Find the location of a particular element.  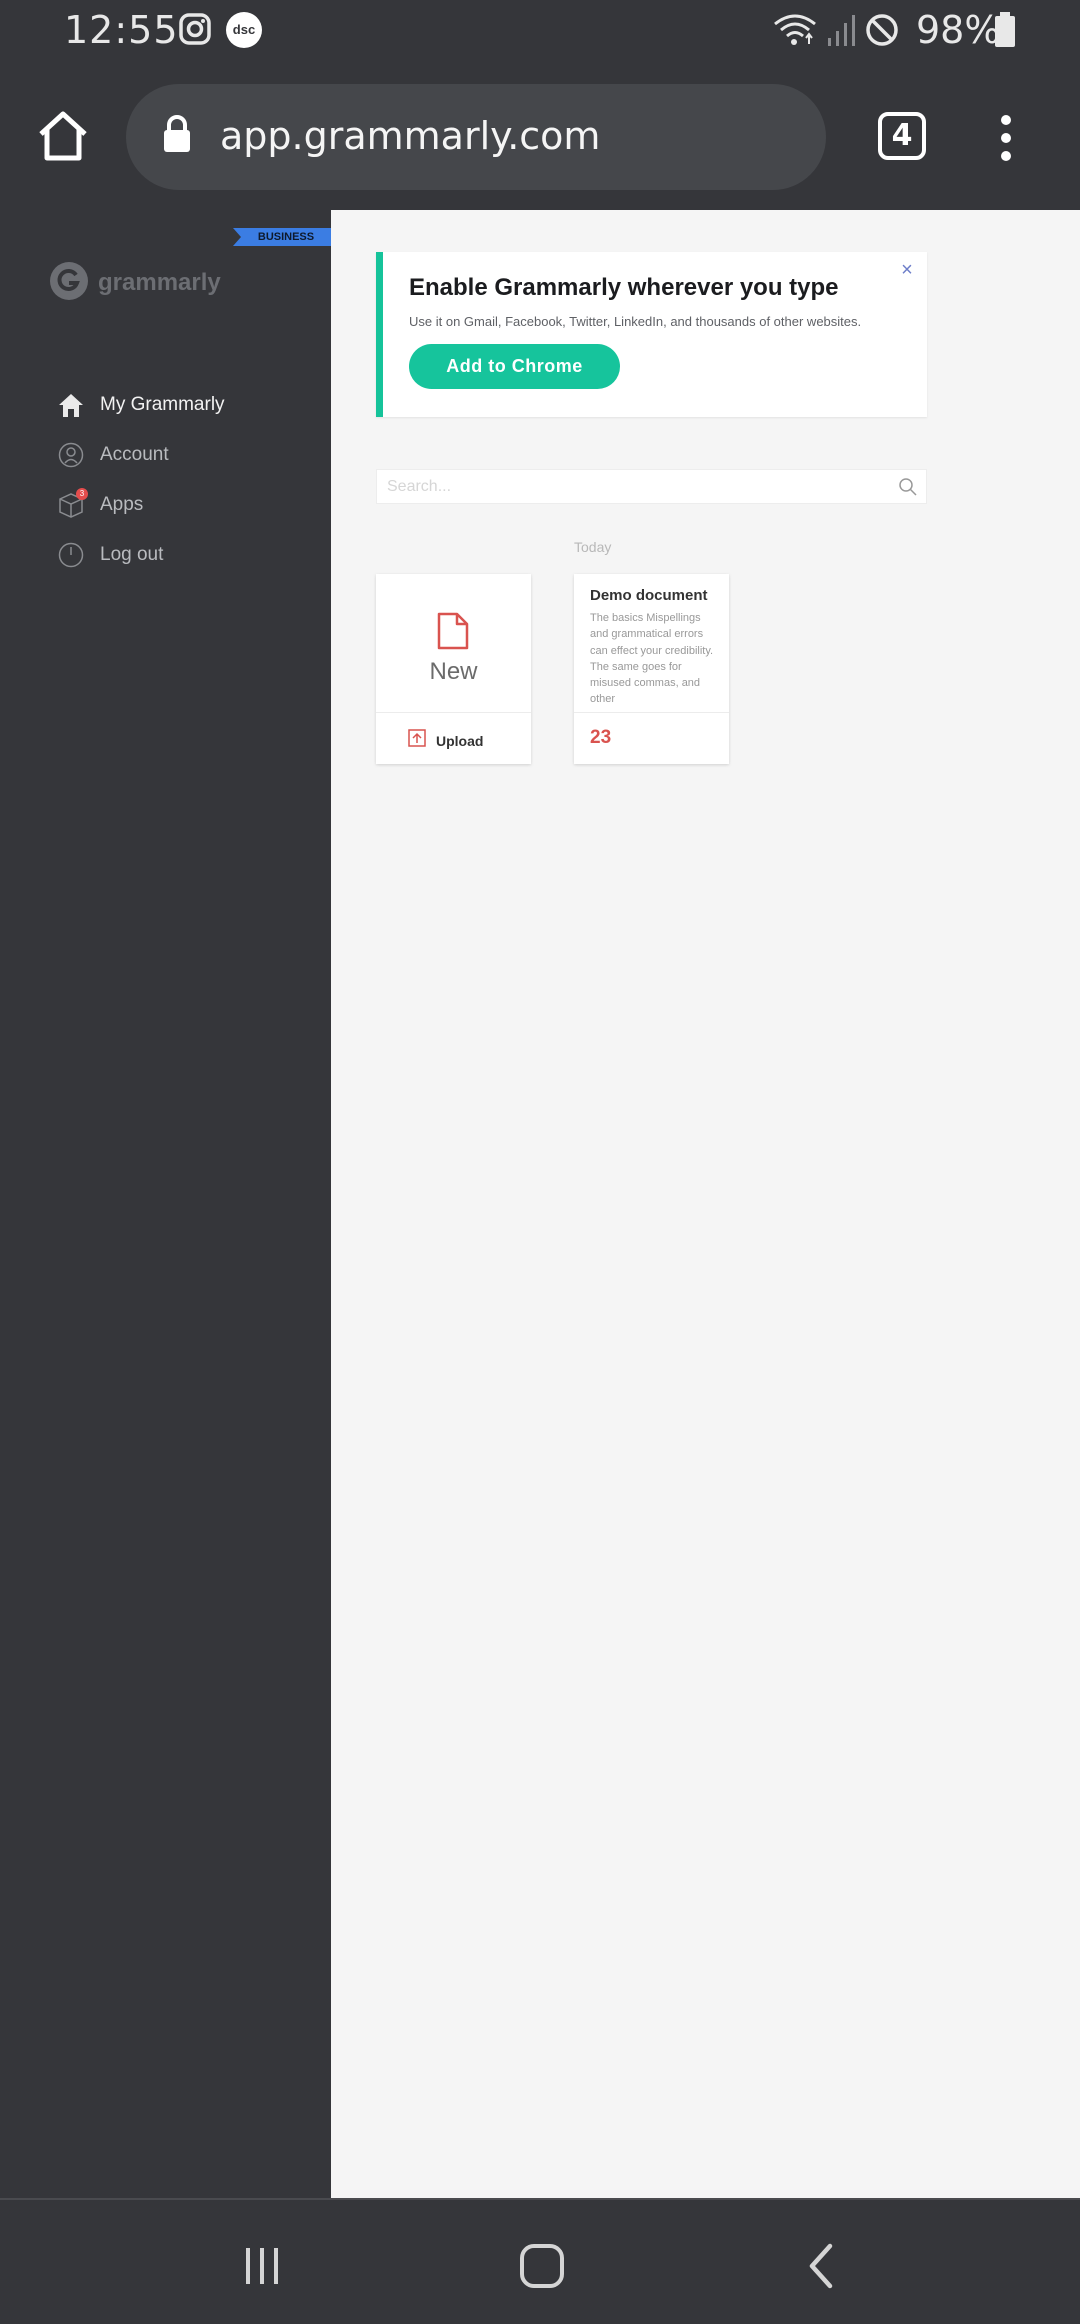

sidebar-item-label: Log out is located at coordinates (132, 554).